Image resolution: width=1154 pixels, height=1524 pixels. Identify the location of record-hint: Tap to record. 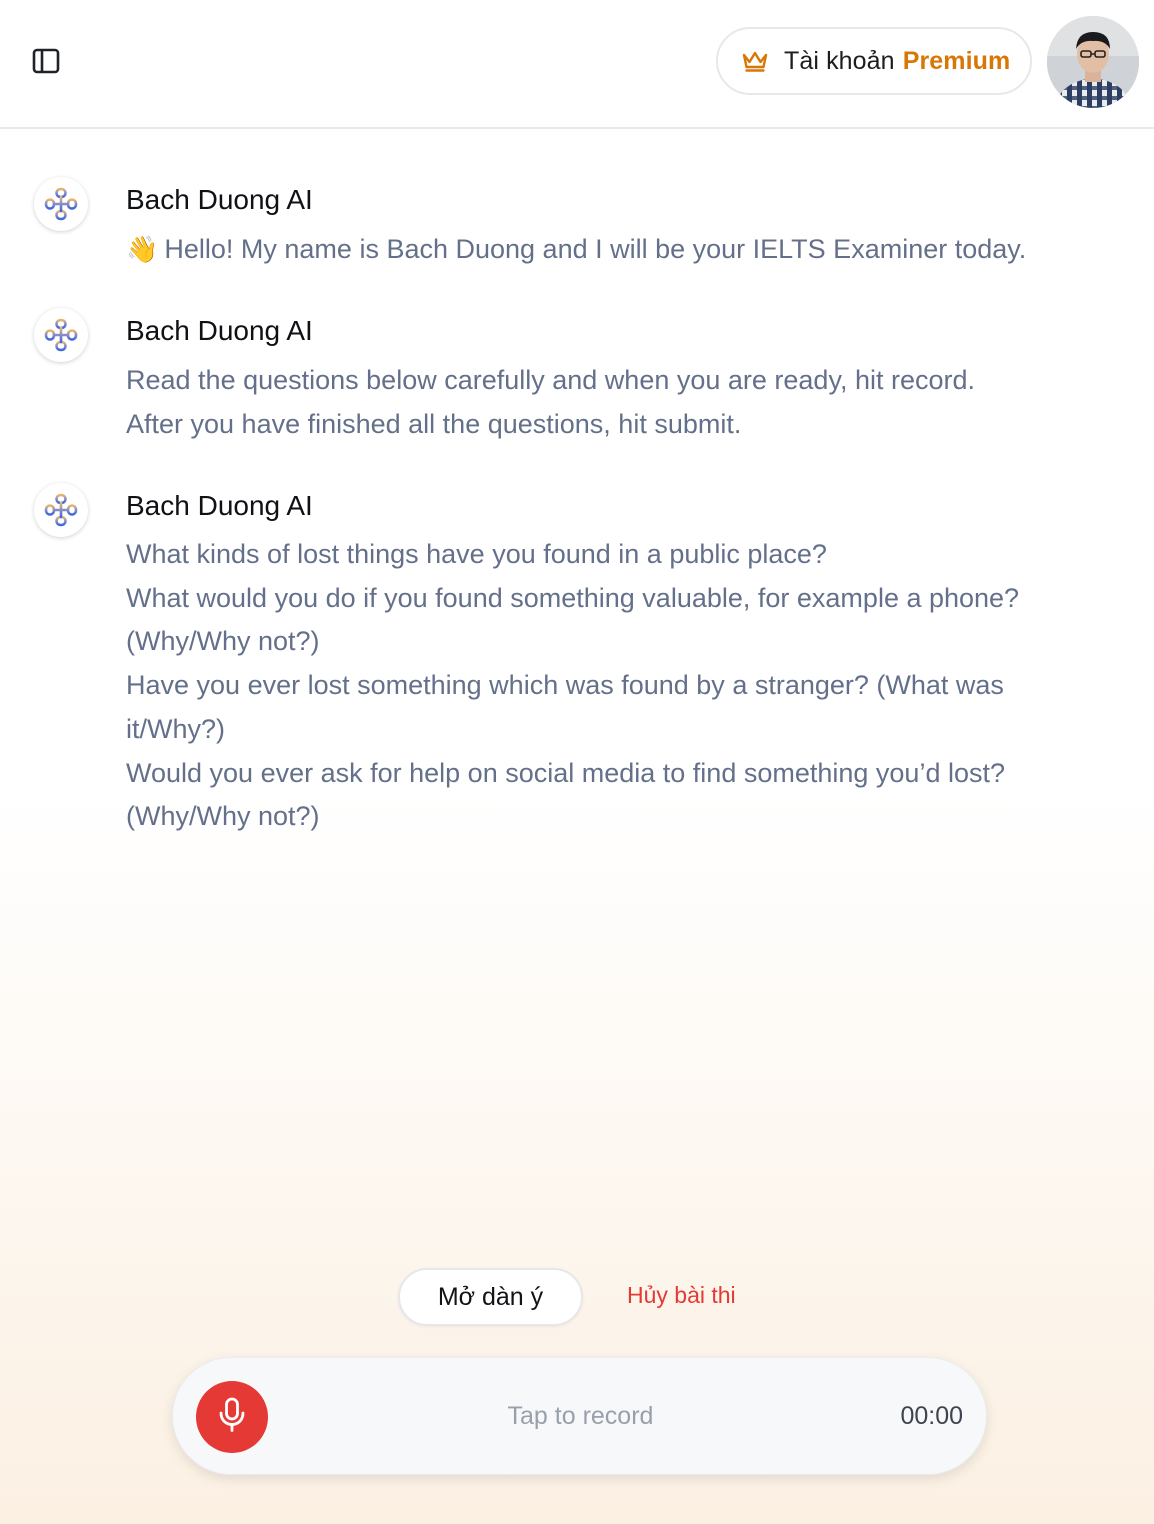
(580, 1416).